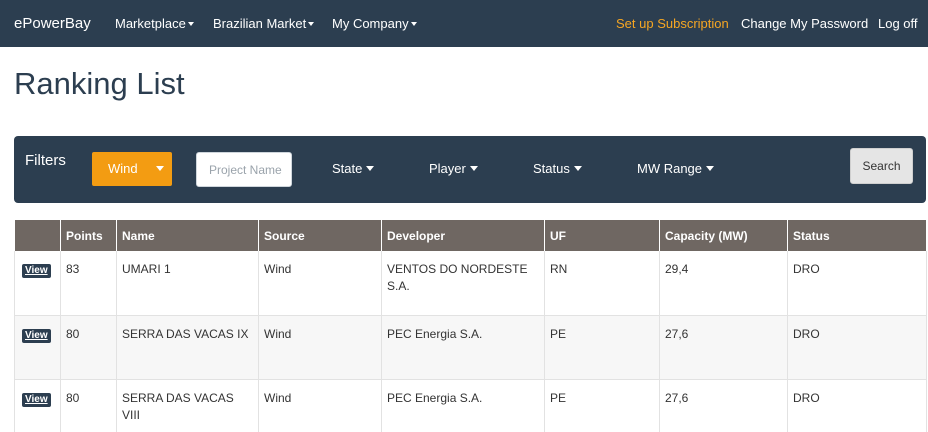  I want to click on row-developer: VENTOS DO NORDESTE S.A., so click(463, 283).